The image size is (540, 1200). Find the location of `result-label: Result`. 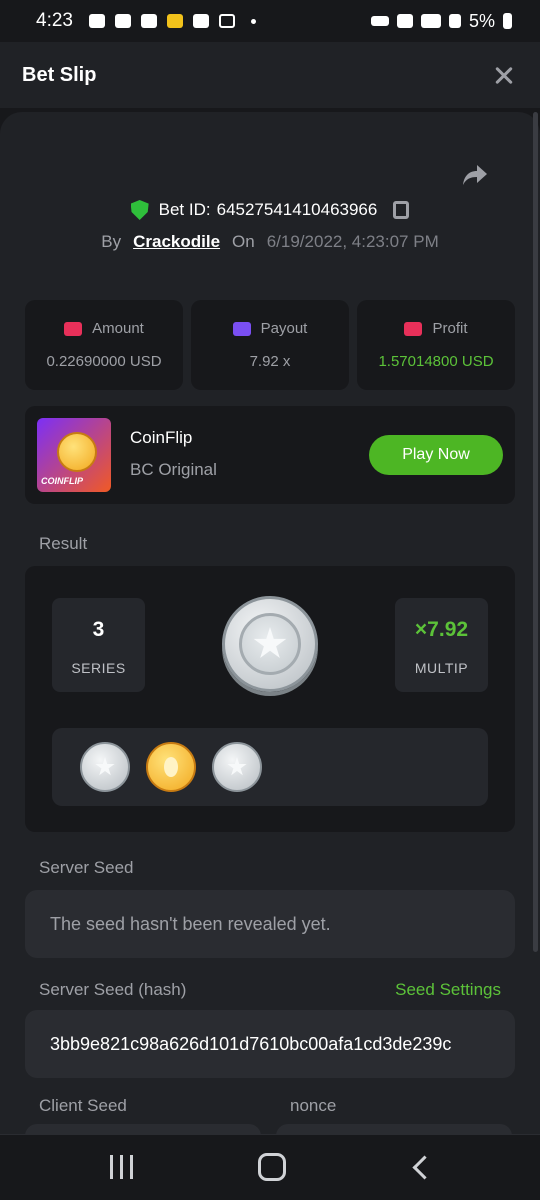

result-label: Result is located at coordinates (63, 543).